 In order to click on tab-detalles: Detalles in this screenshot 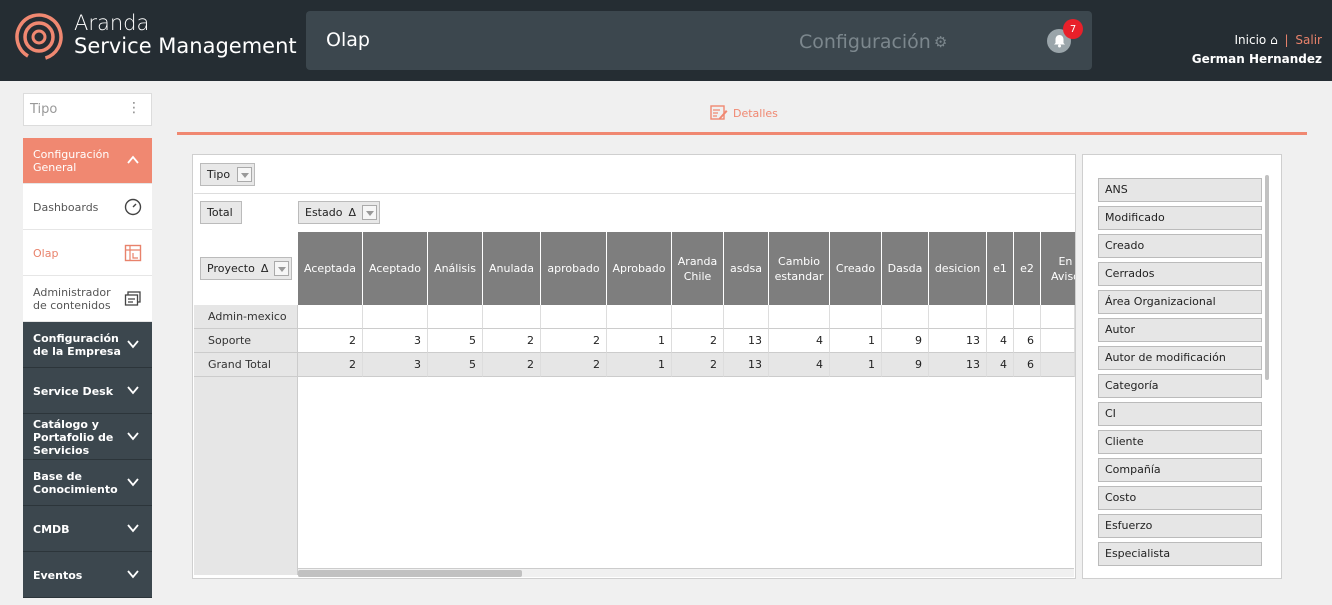, I will do `click(744, 113)`.